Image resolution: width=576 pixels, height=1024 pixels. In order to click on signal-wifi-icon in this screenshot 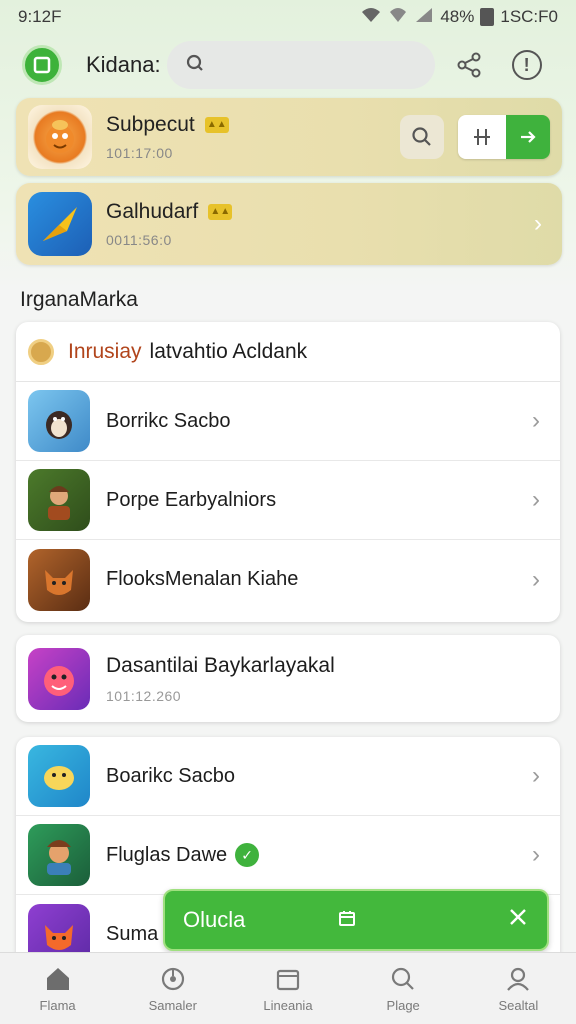, I will do `click(398, 17)`.